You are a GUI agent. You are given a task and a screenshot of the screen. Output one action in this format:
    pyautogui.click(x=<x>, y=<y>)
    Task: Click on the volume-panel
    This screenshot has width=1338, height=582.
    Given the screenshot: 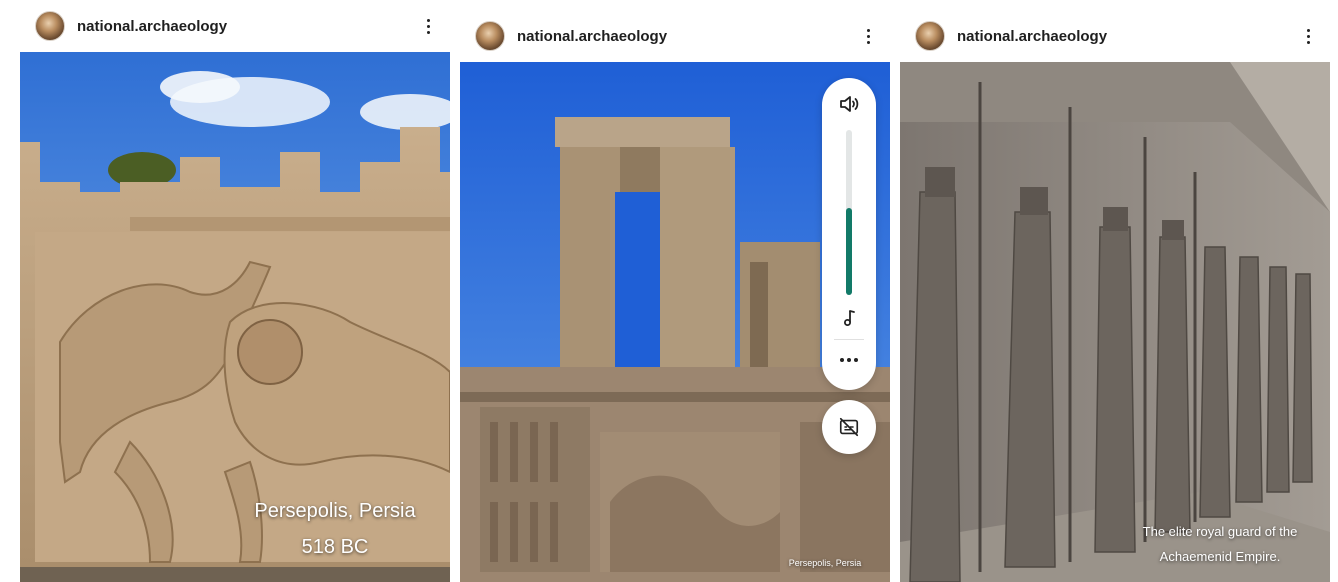 What is the action you would take?
    pyautogui.click(x=849, y=234)
    